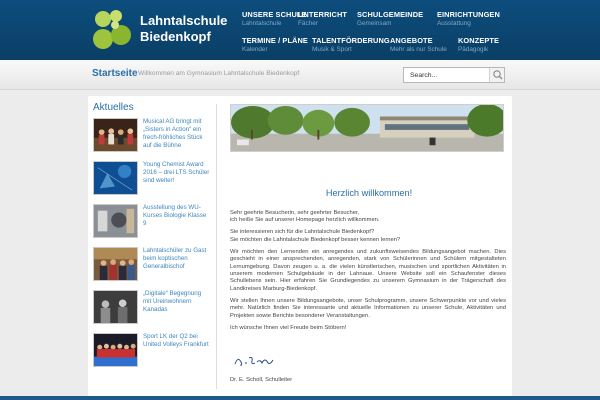  I want to click on brand-line2: Biedenkopf, so click(175, 36).